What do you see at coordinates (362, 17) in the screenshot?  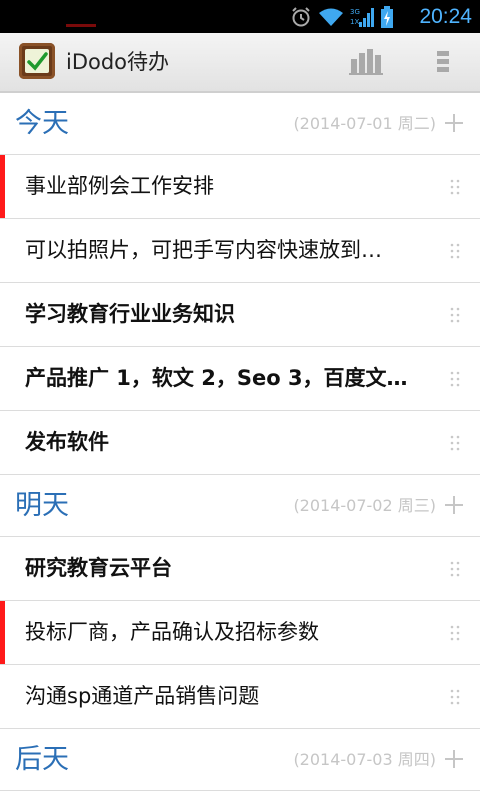 I see `signal-3g-icon: 3G 1X` at bounding box center [362, 17].